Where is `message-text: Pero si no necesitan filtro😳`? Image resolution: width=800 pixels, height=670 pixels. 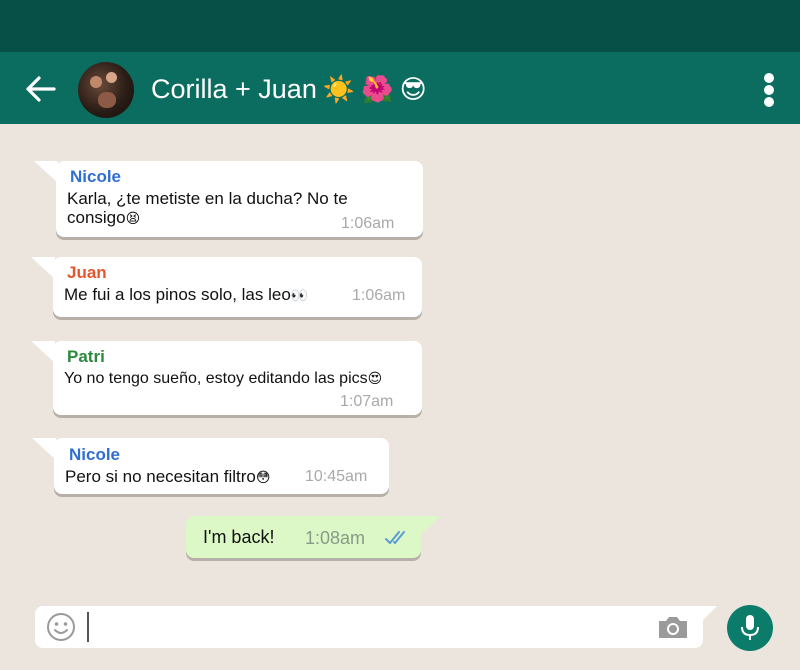
message-text: Pero si no necesitan filtro😳 is located at coordinates (185, 477).